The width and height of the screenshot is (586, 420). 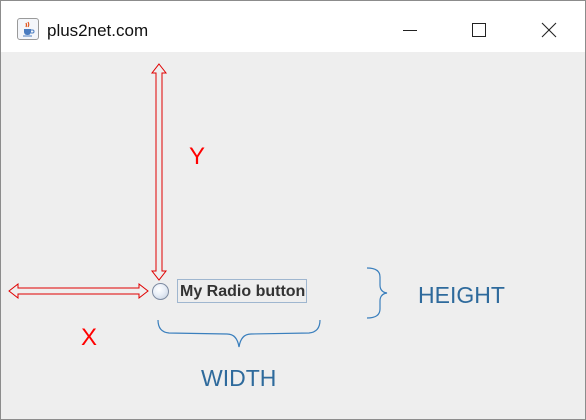 What do you see at coordinates (239, 378) in the screenshot?
I see `width-label: WIDTH` at bounding box center [239, 378].